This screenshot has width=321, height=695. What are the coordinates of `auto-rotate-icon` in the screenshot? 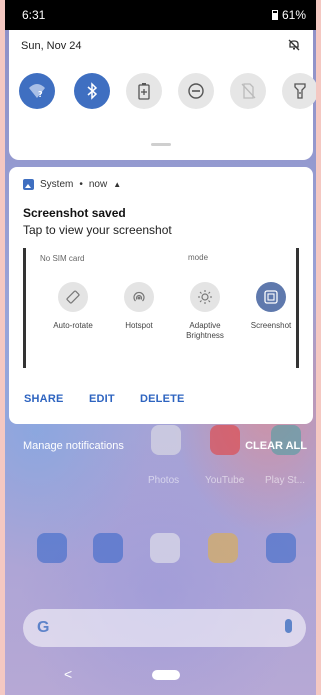 It's located at (73, 297).